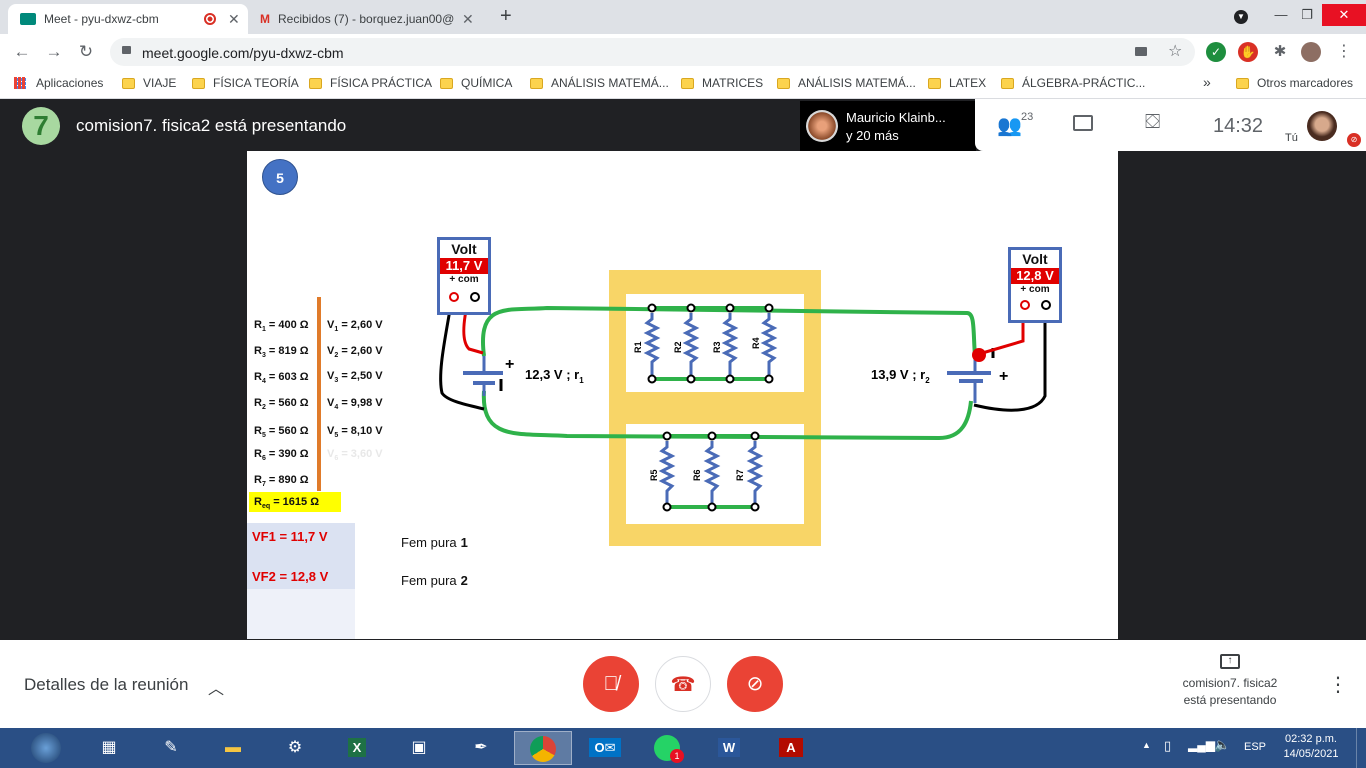 The image size is (1366, 768). What do you see at coordinates (476, 83) in the screenshot?
I see `bookmark-folder: QUÍMICA` at bounding box center [476, 83].